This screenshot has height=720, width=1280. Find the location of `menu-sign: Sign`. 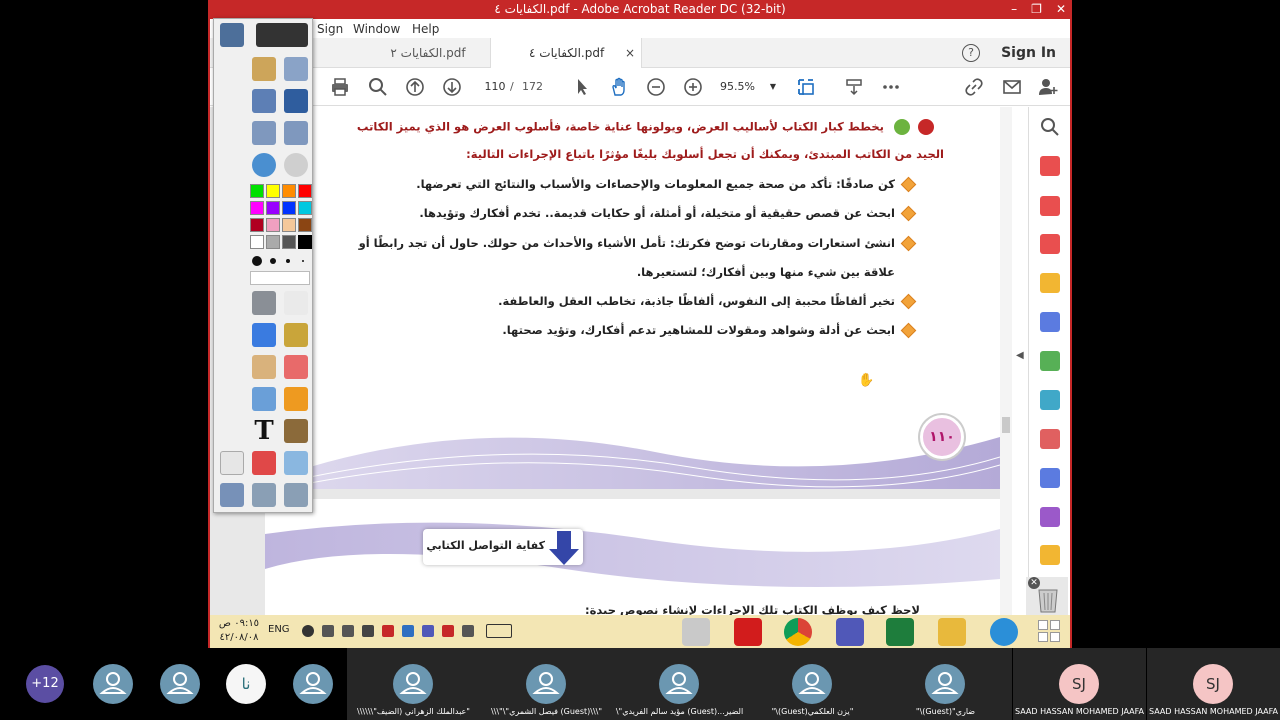

menu-sign: Sign is located at coordinates (330, 29).